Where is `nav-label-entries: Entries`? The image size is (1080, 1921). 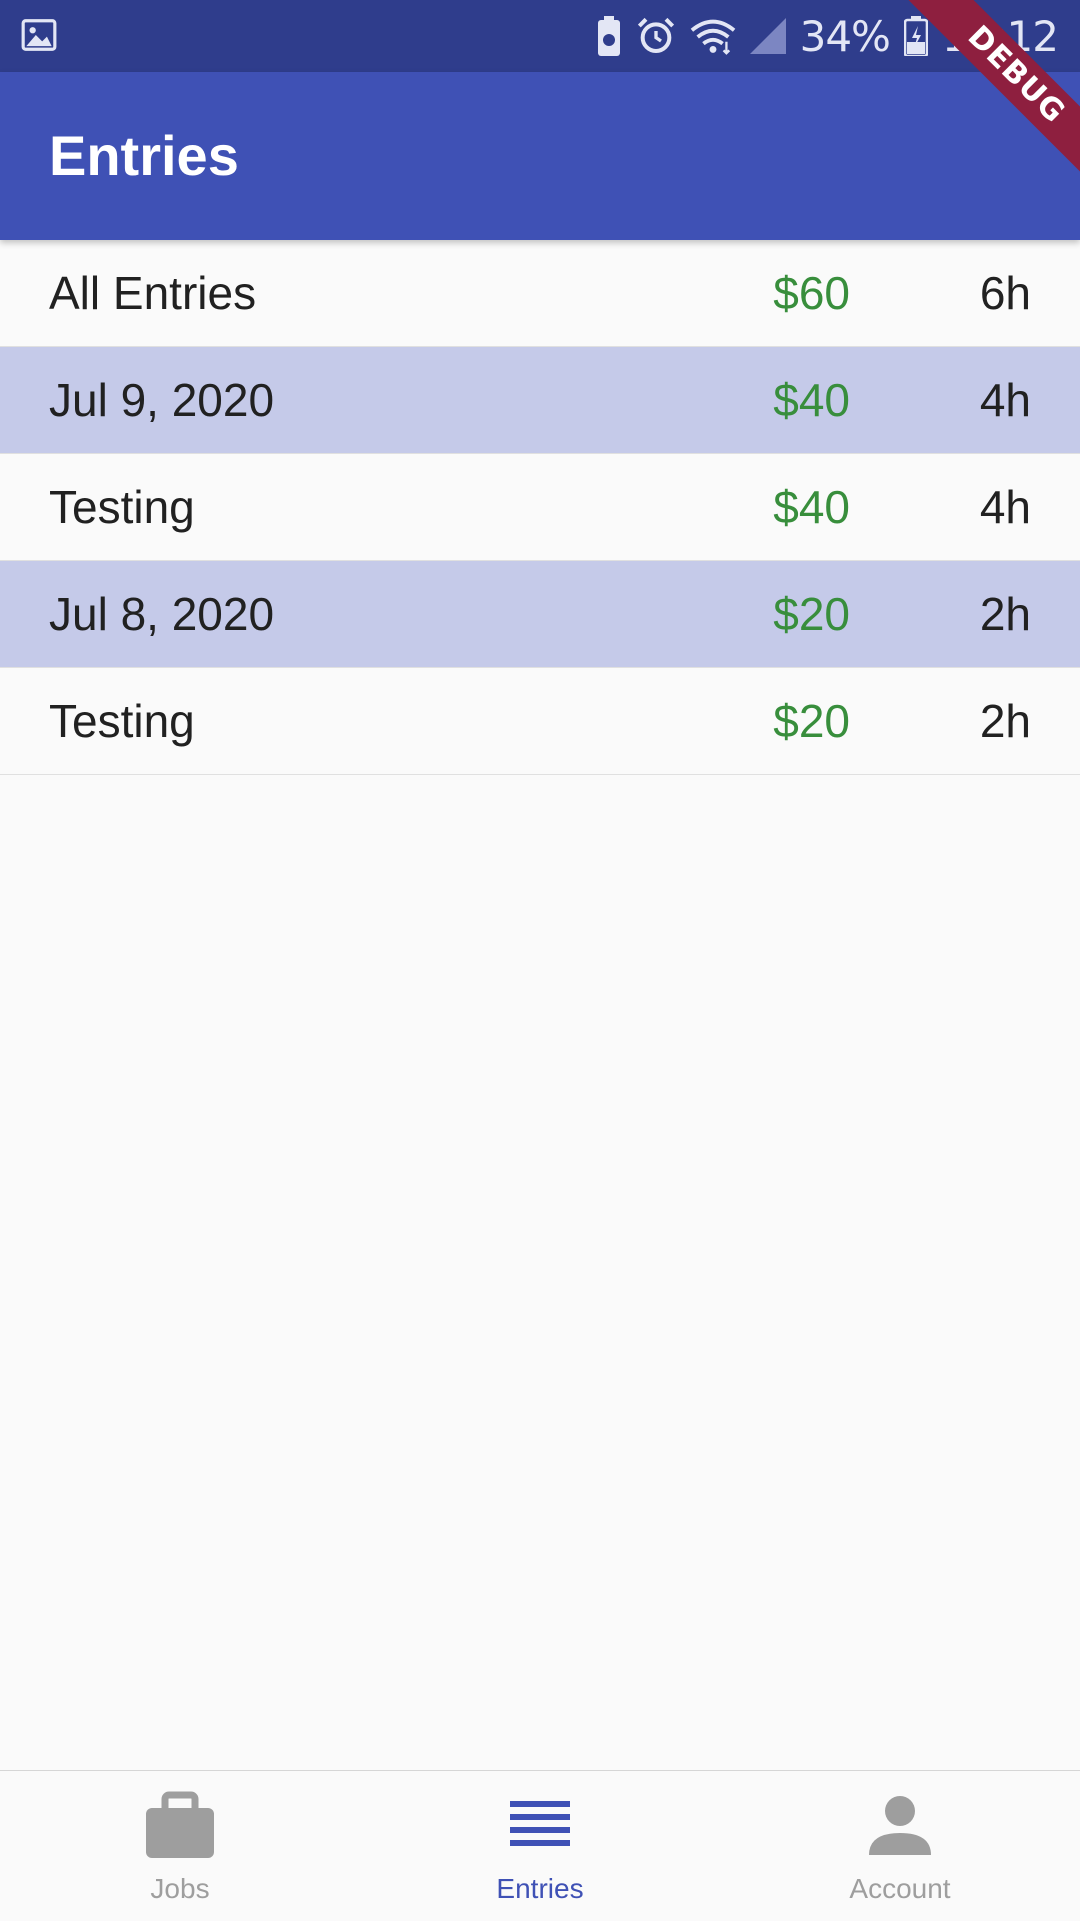 nav-label-entries: Entries is located at coordinates (540, 1888).